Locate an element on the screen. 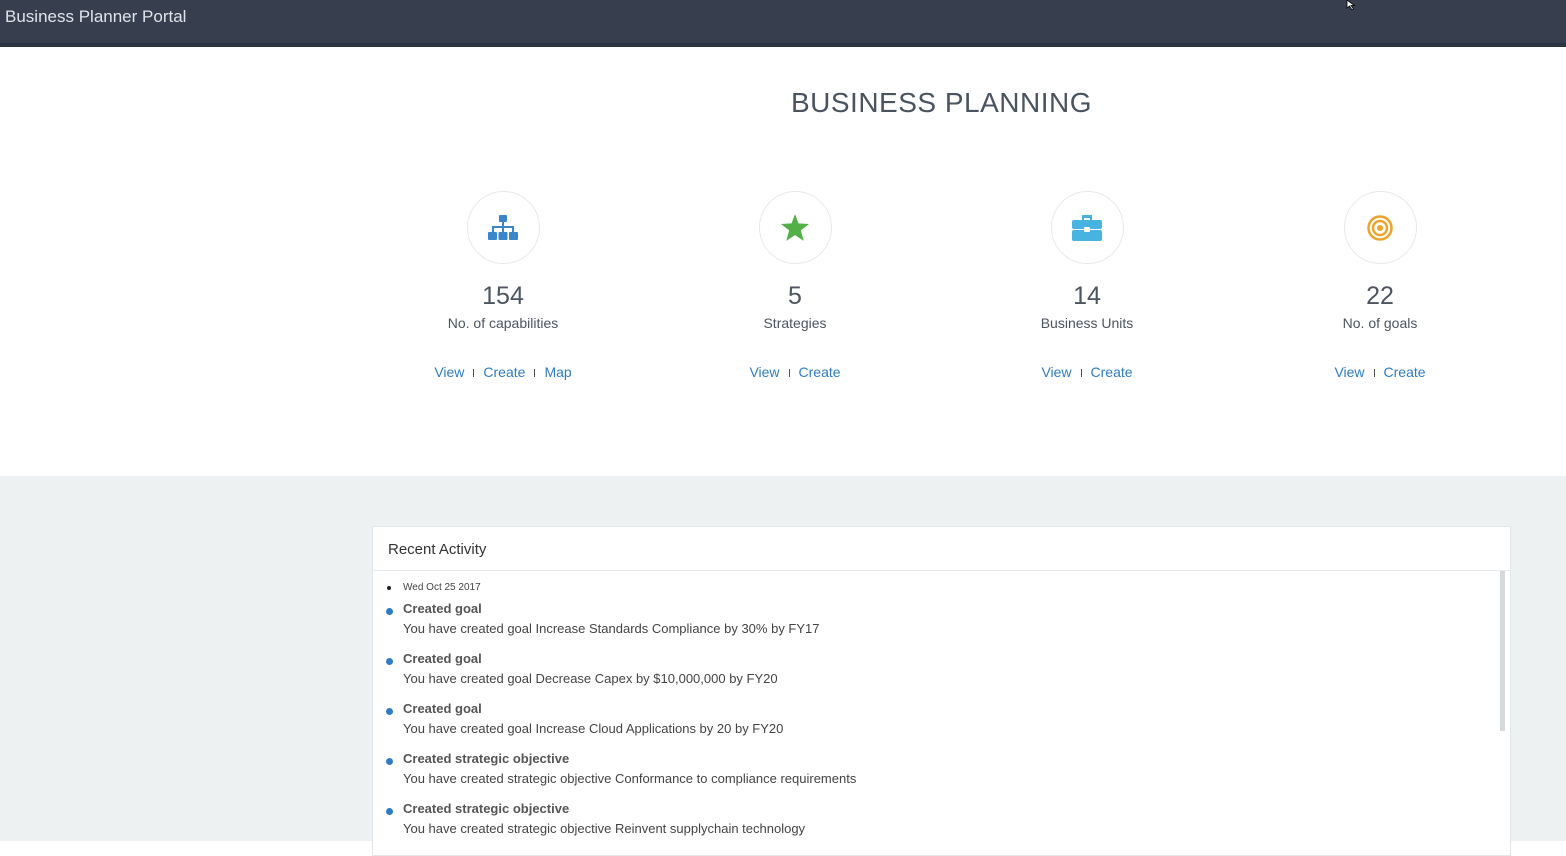 The height and width of the screenshot is (856, 1566). activity-date-row: Wed Oct 25 2017 is located at coordinates (937, 591).